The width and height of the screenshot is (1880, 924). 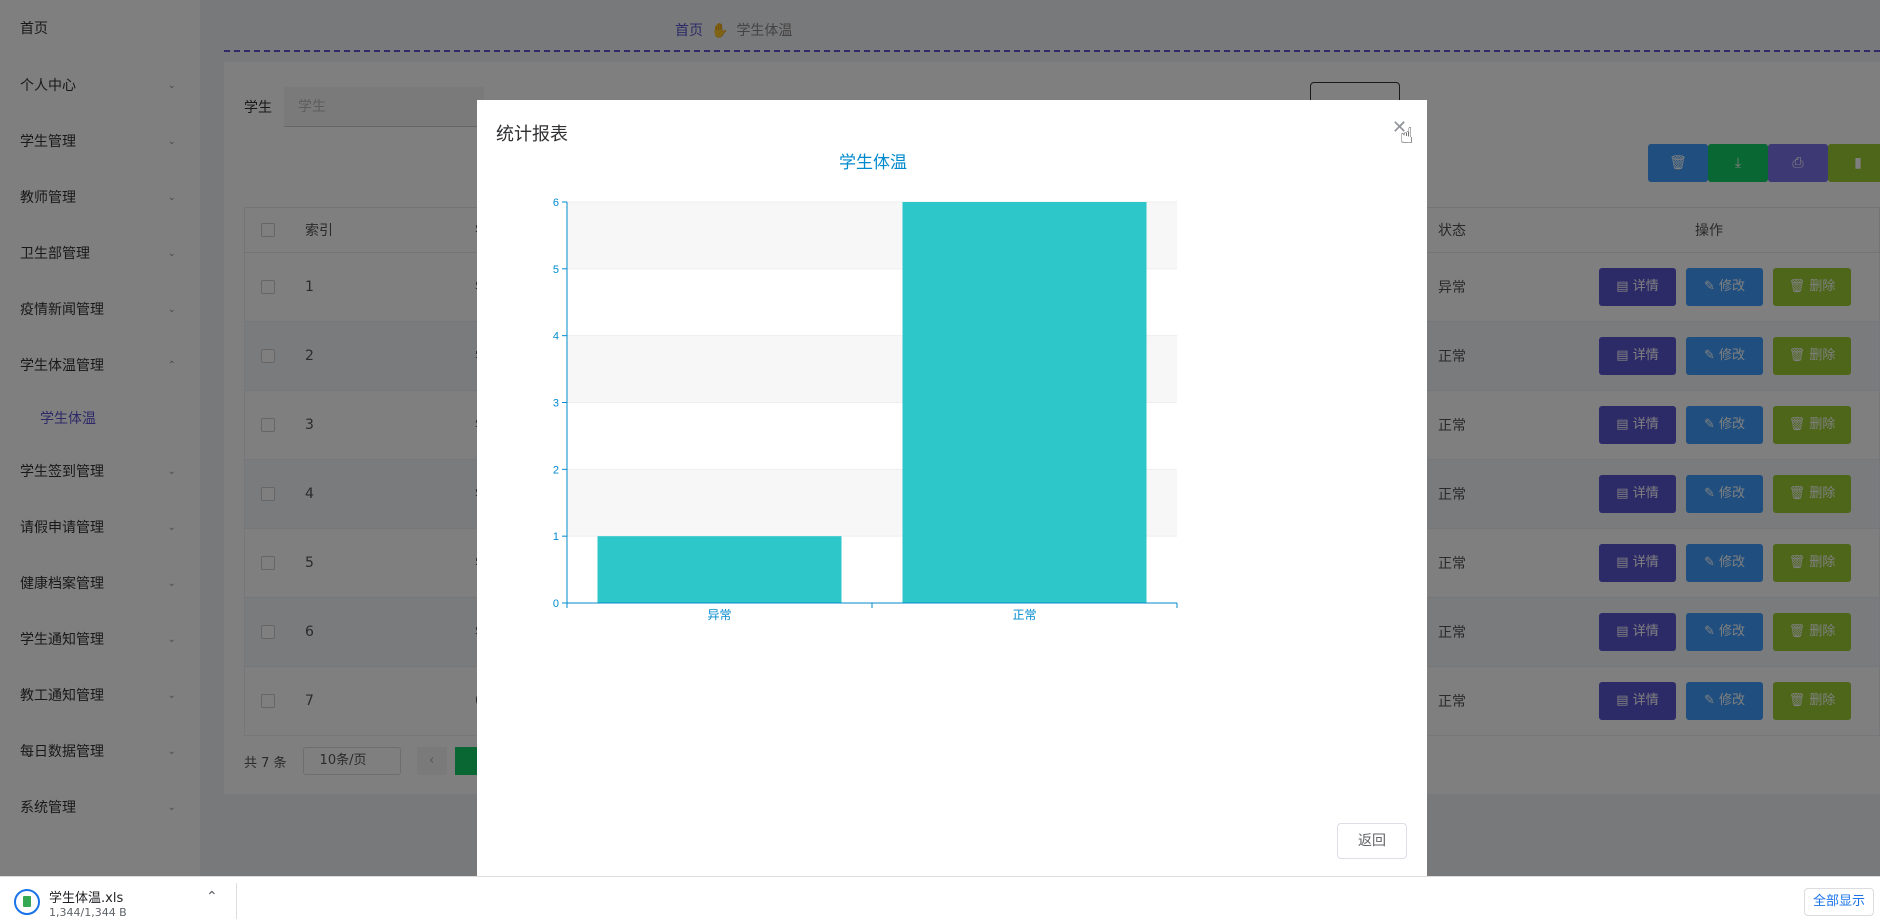 I want to click on y-tick-label: 1, so click(x=556, y=537).